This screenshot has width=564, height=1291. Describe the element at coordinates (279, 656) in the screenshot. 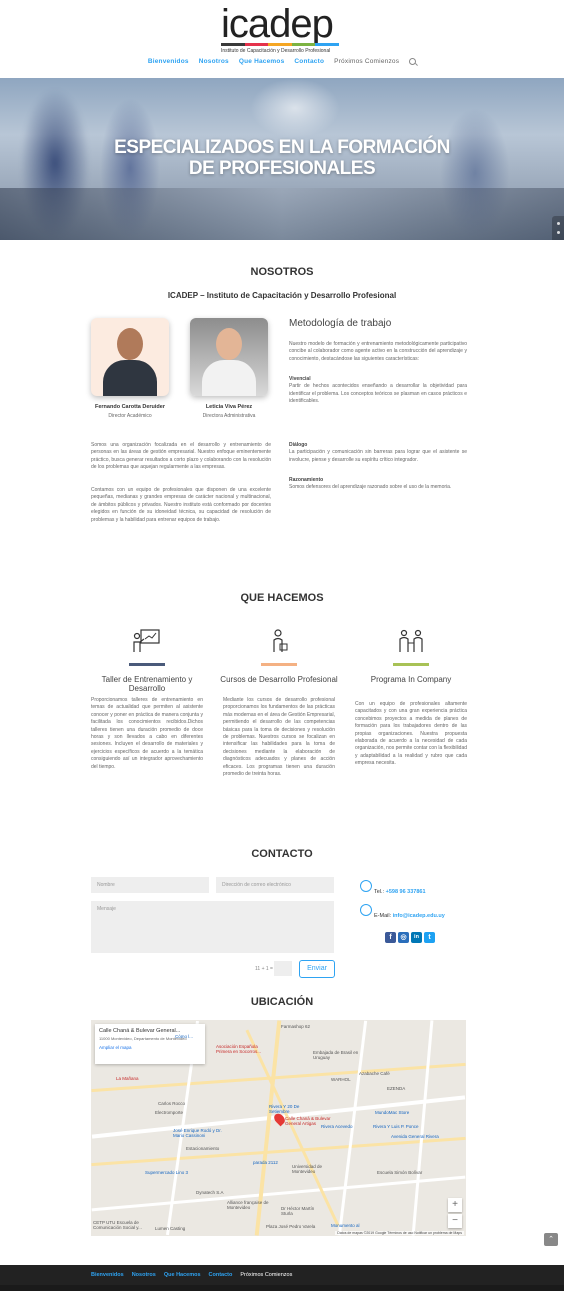

I see `service-col-2: Cursos de Desarrollo Profesional` at that location.